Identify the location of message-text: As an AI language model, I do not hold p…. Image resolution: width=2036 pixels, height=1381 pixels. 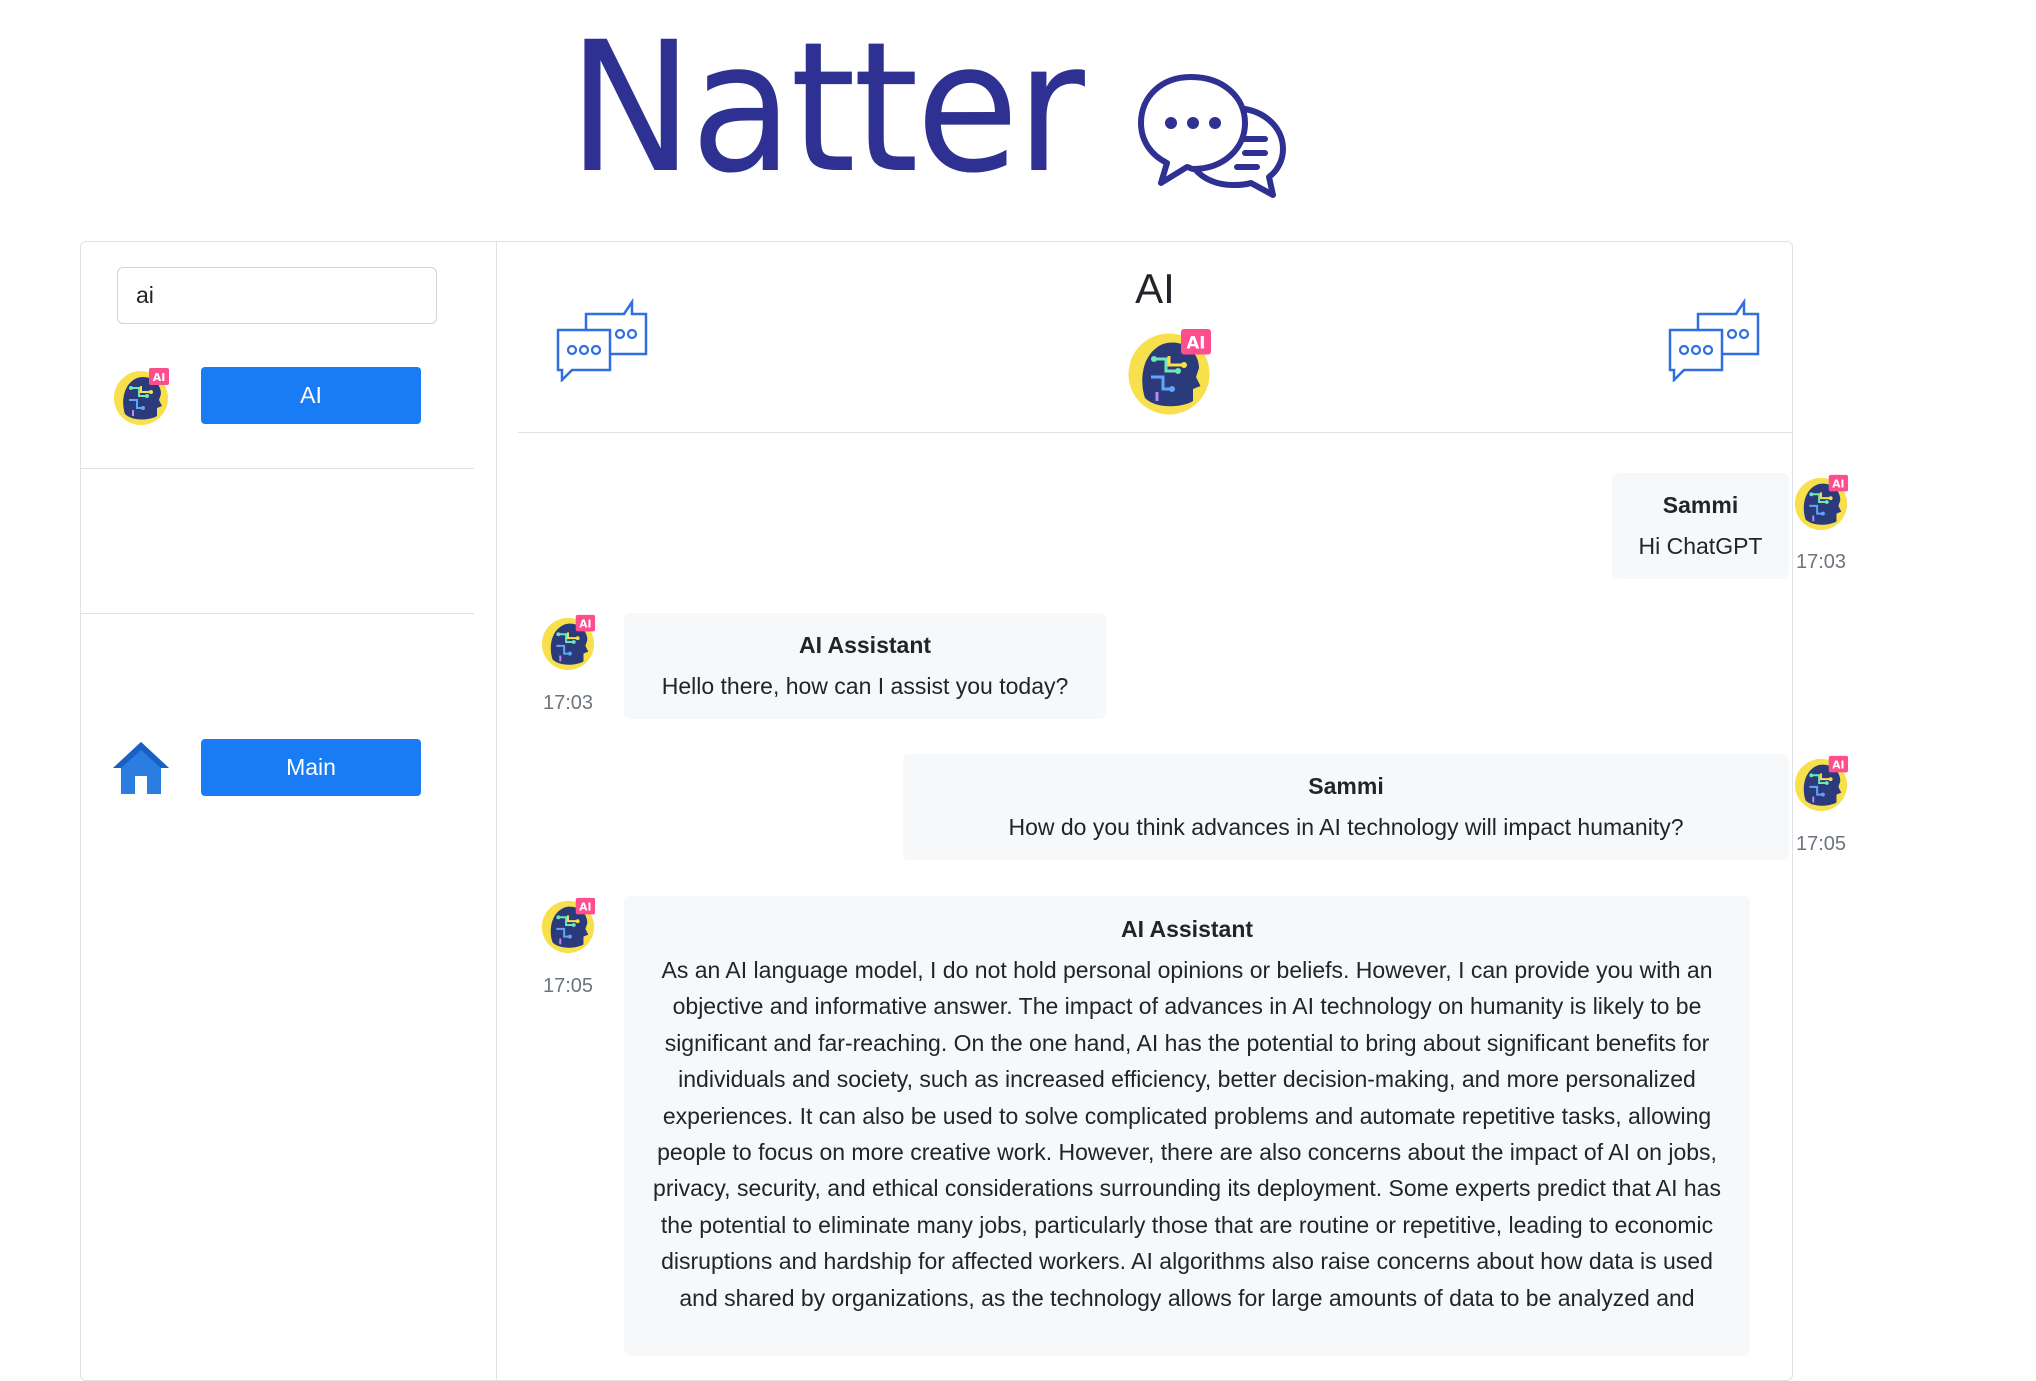
(1187, 1134).